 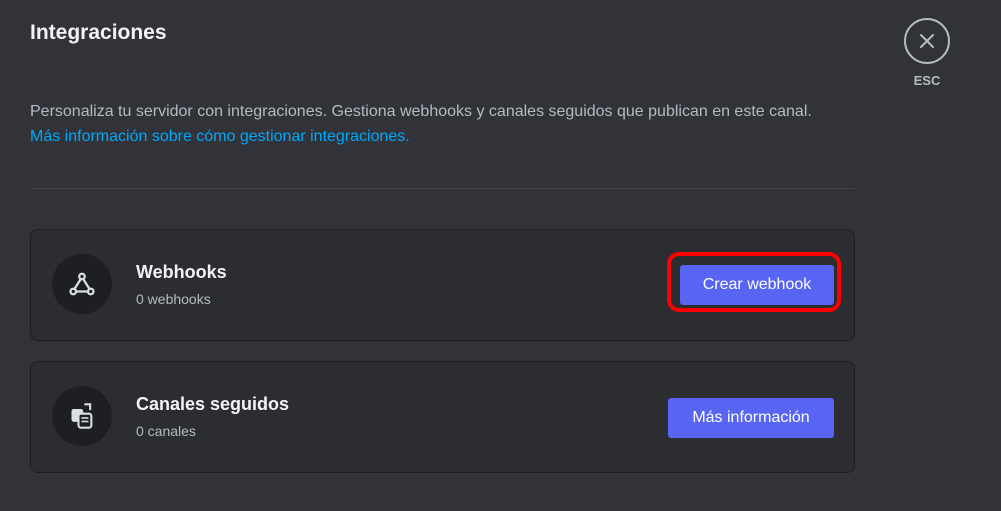 I want to click on create-webhook-button: Crear webhook, so click(x=757, y=285).